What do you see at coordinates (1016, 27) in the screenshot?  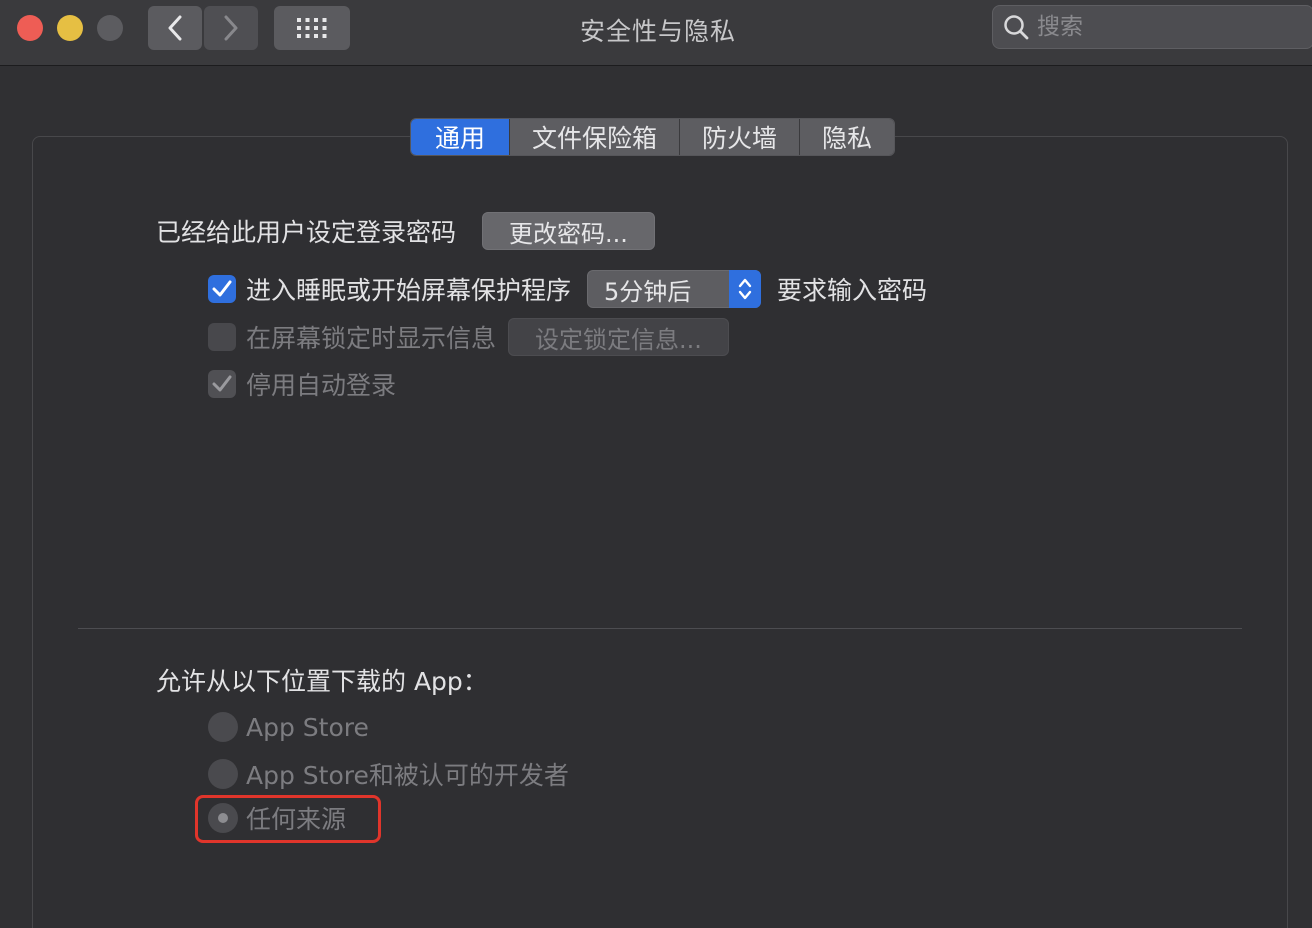 I see `search-icon` at bounding box center [1016, 27].